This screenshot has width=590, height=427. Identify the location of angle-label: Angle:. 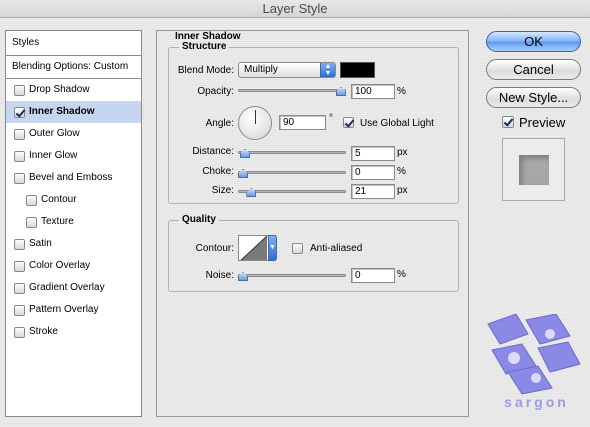
(219, 123).